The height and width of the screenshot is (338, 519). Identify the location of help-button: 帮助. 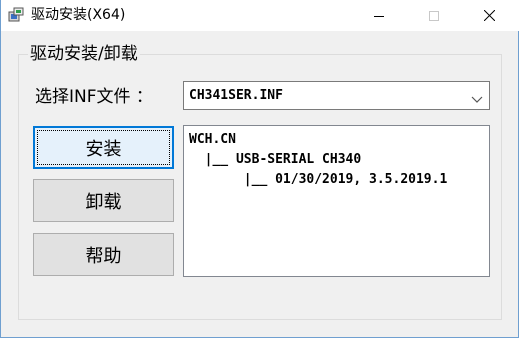
(103, 254).